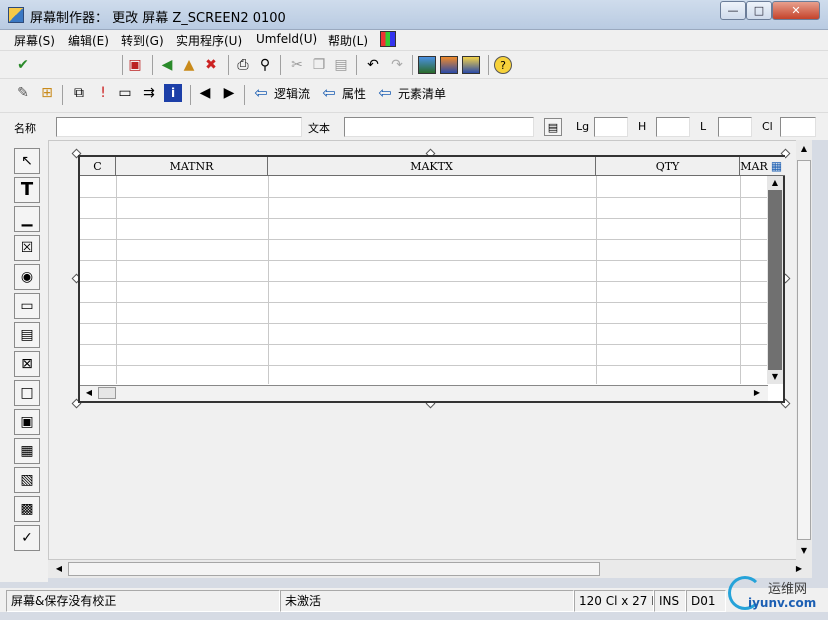 This screenshot has width=828, height=620. I want to click on custom-control-tool-icon: ▩, so click(27, 509).